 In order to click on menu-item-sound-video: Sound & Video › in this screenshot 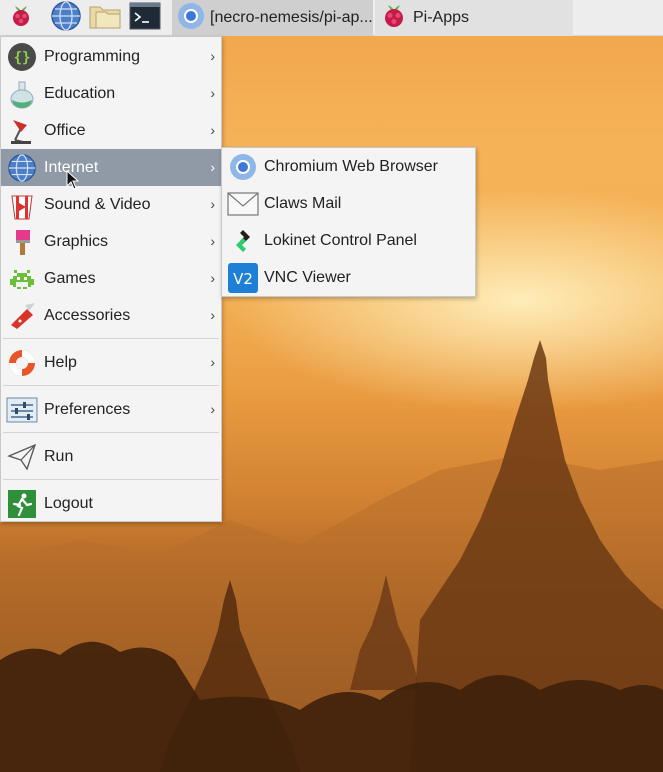, I will do `click(111, 204)`.